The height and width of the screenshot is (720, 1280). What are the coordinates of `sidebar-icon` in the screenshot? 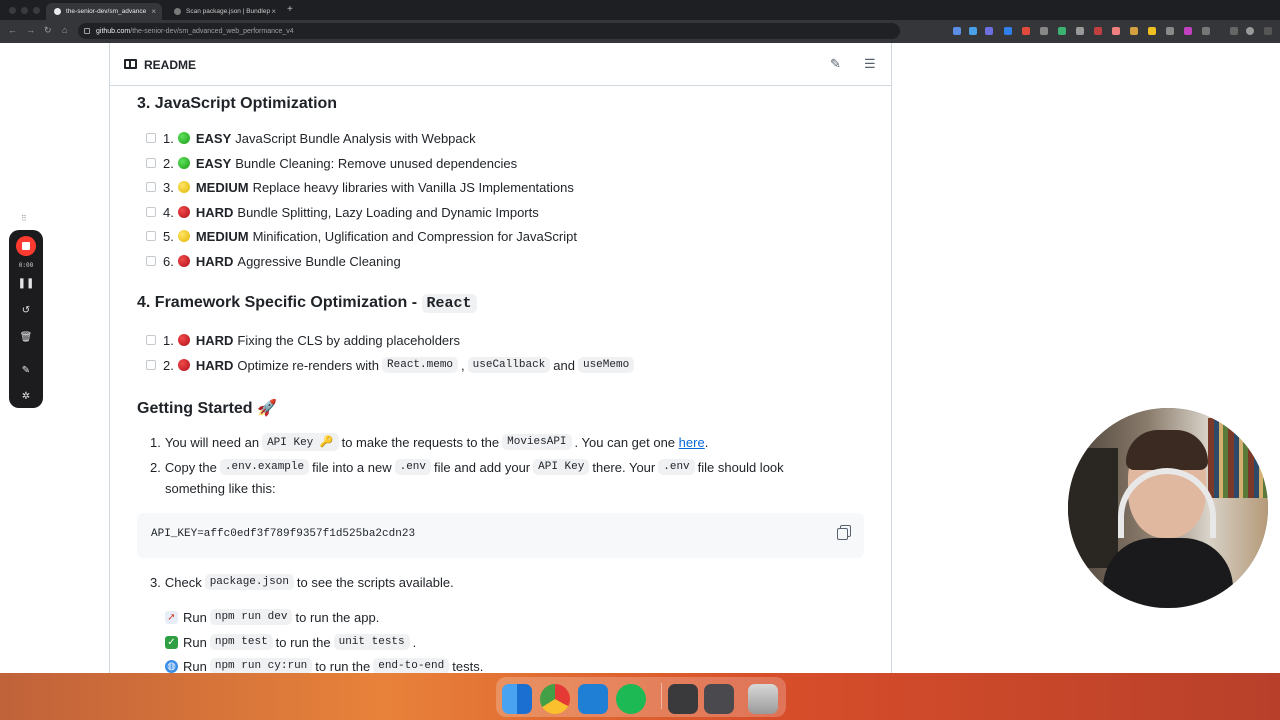 It's located at (1234, 31).